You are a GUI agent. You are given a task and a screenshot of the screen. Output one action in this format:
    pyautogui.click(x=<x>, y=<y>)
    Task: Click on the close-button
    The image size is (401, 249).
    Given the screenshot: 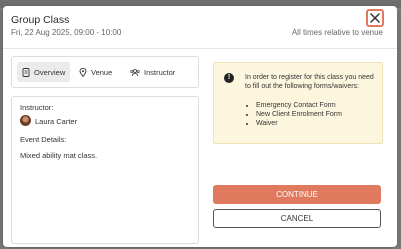 What is the action you would take?
    pyautogui.click(x=375, y=18)
    